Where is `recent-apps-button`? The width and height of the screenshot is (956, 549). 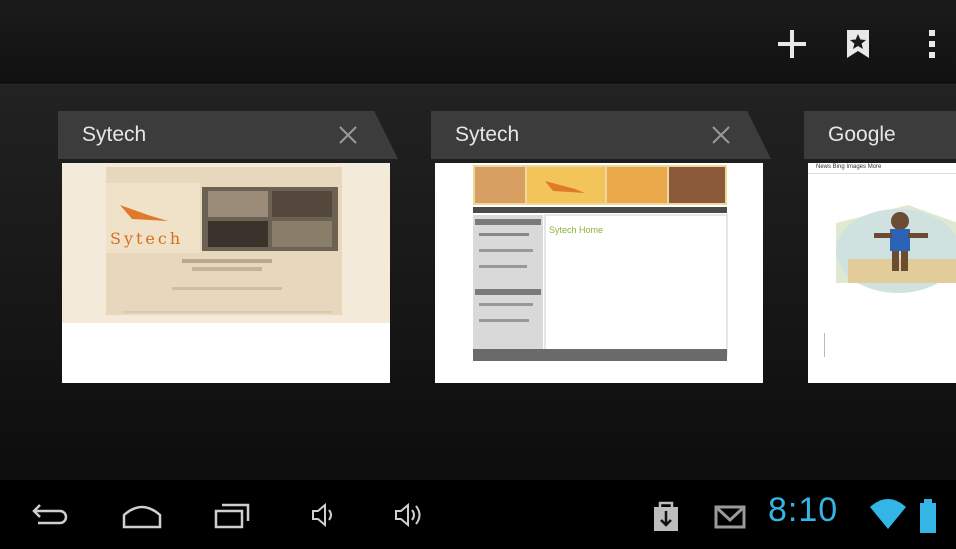 recent-apps-button is located at coordinates (232, 515).